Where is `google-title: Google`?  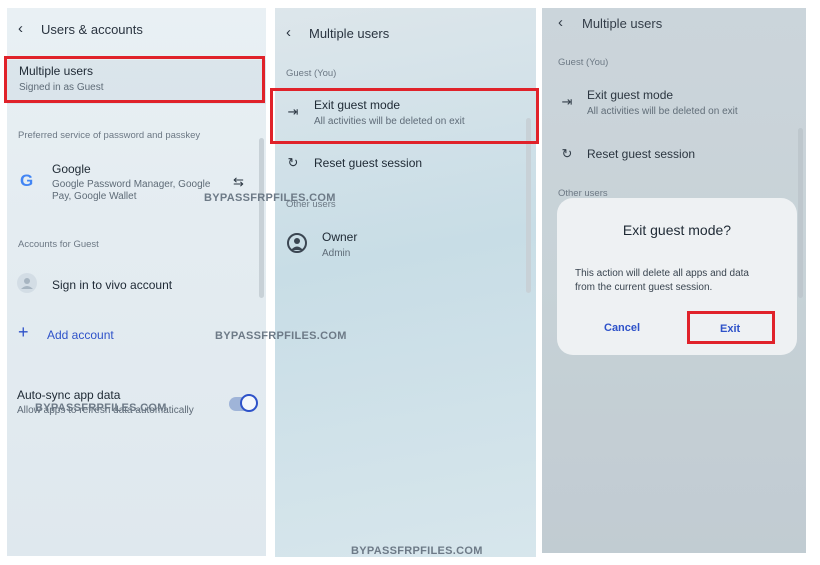 google-title: Google is located at coordinates (71, 169).